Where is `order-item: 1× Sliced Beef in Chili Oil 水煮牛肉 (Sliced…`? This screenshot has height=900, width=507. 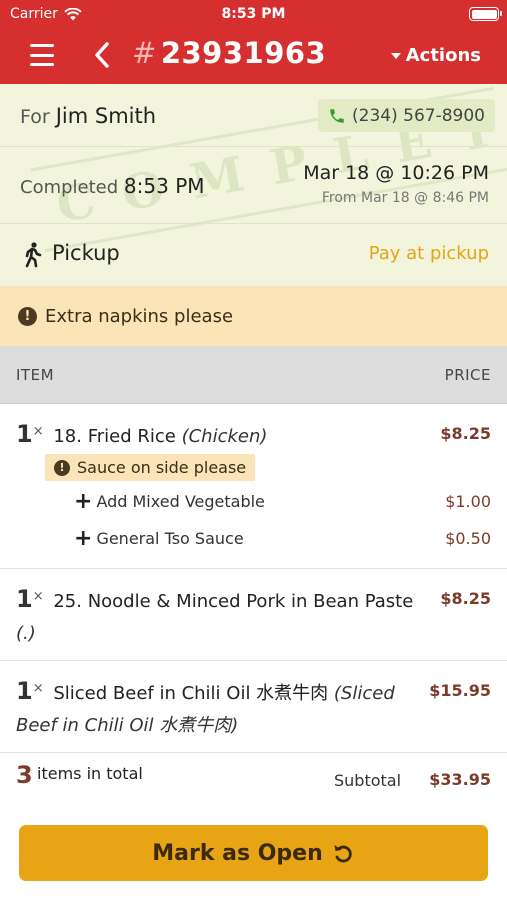 order-item: 1× Sliced Beef in Chili Oil 水煮牛肉 (Sliced… is located at coordinates (253, 707).